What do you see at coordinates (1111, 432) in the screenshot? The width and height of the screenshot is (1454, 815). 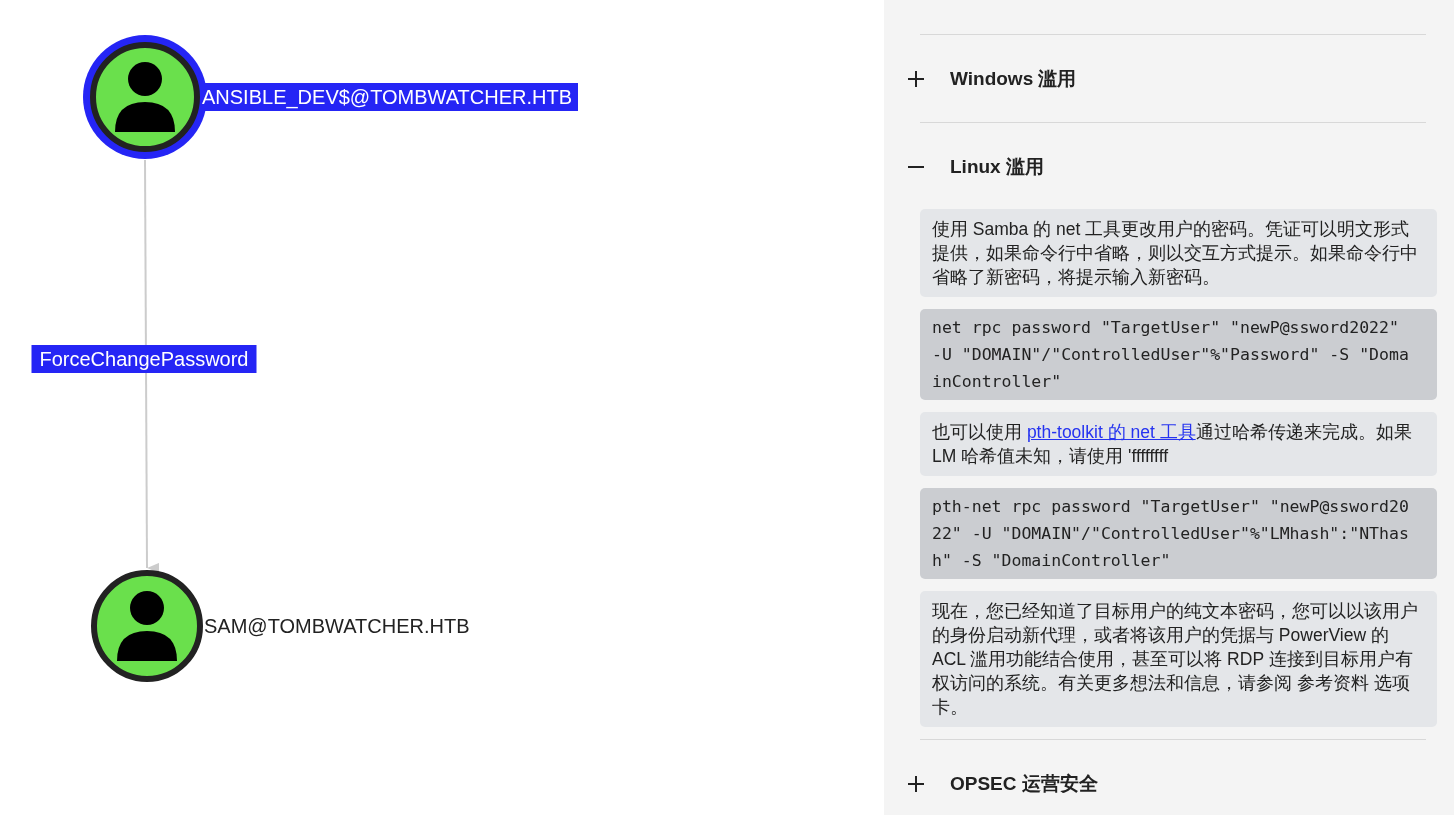 I see `link: pth-toolkit 的 net 工具` at bounding box center [1111, 432].